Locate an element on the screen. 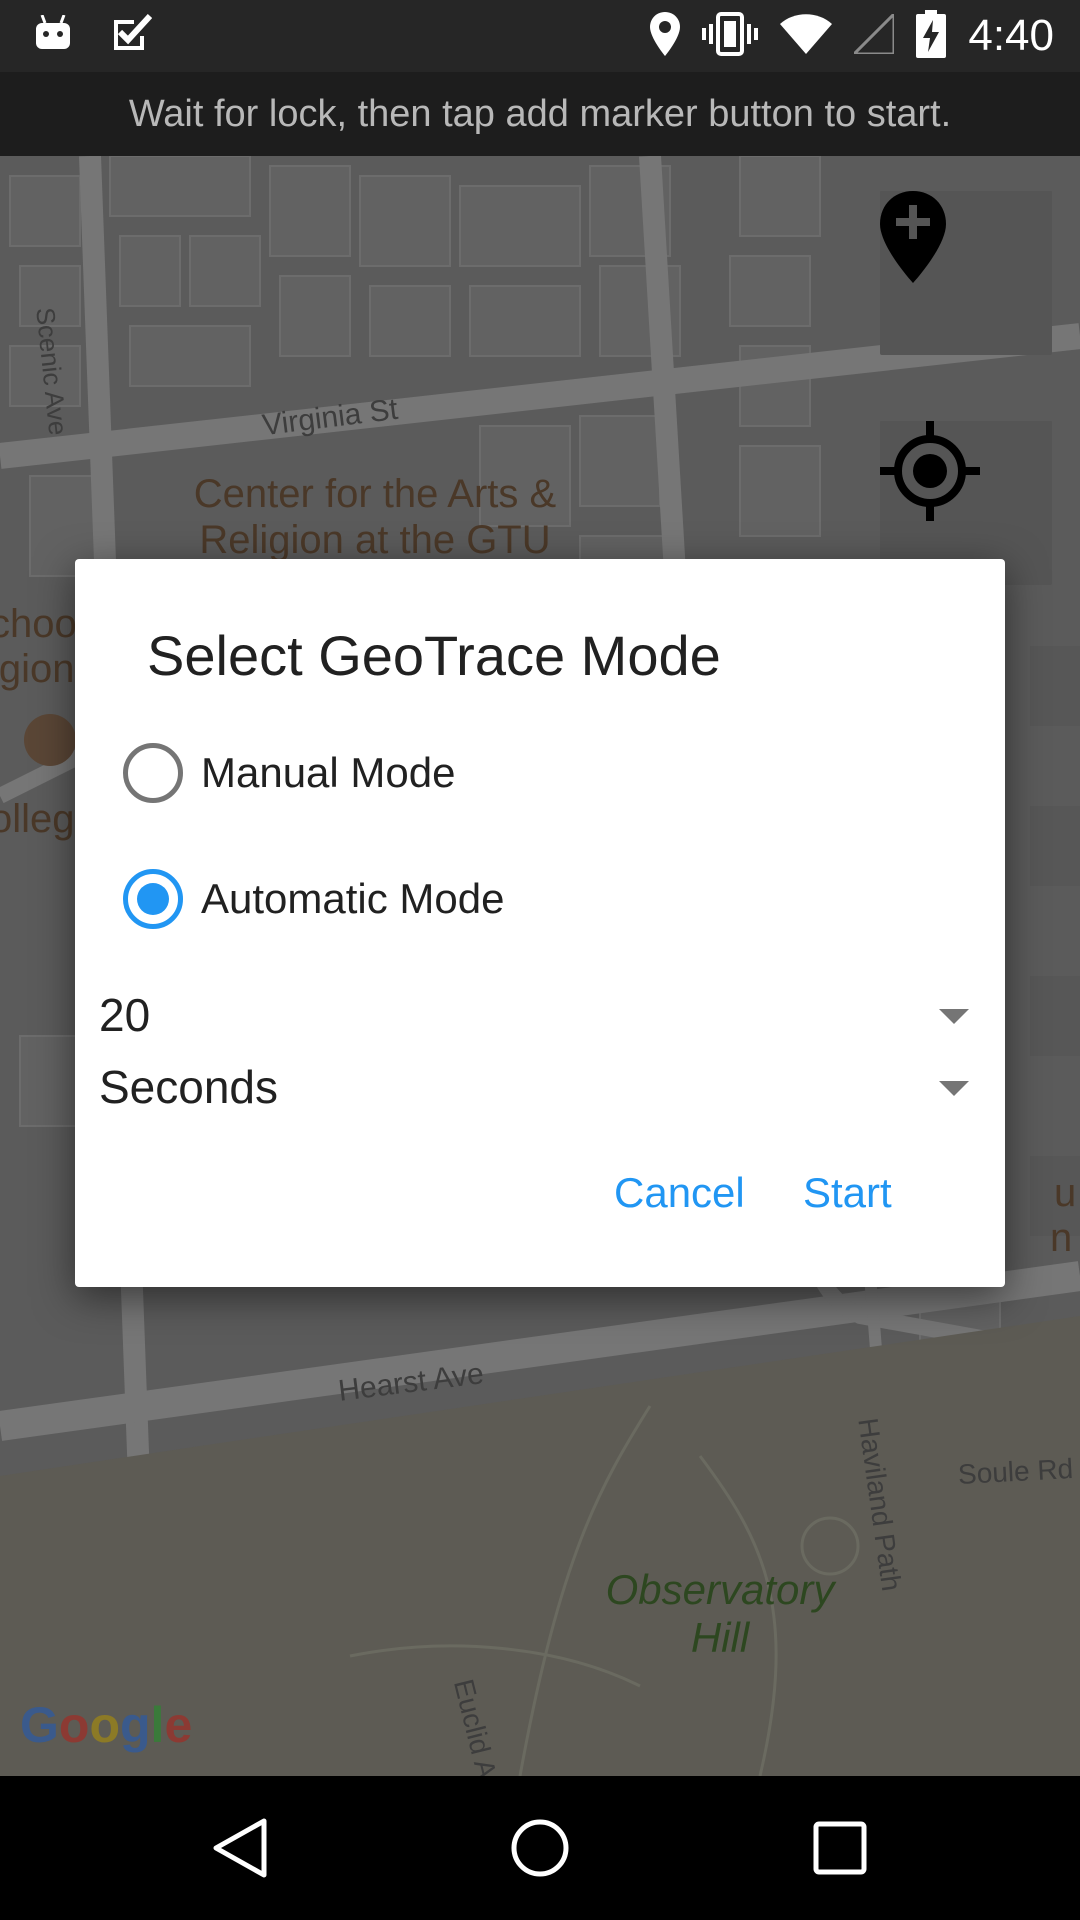 The image size is (1080, 1920). automatic-mode-option: Automatic Mode is located at coordinates (313, 899).